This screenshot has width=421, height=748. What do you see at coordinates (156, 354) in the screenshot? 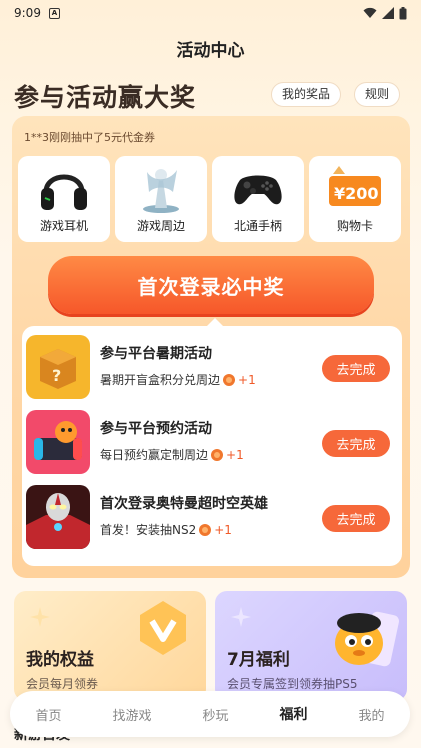
I see `task-title: 参与平台暑期活动` at bounding box center [156, 354].